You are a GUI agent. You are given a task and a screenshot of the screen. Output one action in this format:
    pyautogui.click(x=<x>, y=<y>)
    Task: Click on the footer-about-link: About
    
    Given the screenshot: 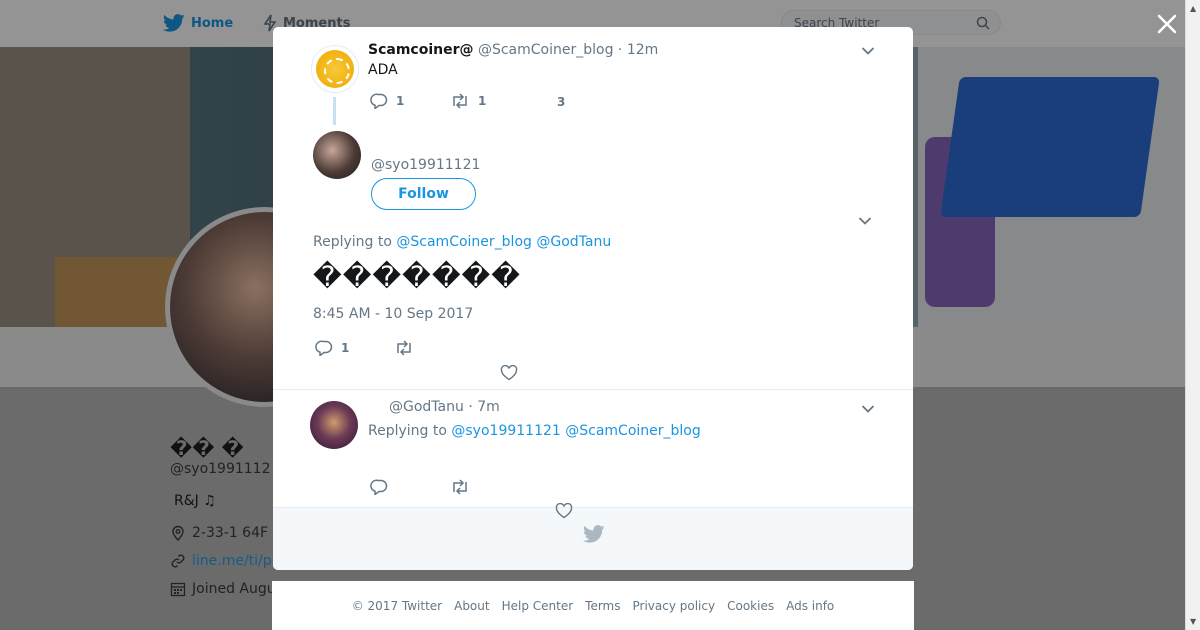 What is the action you would take?
    pyautogui.click(x=471, y=606)
    